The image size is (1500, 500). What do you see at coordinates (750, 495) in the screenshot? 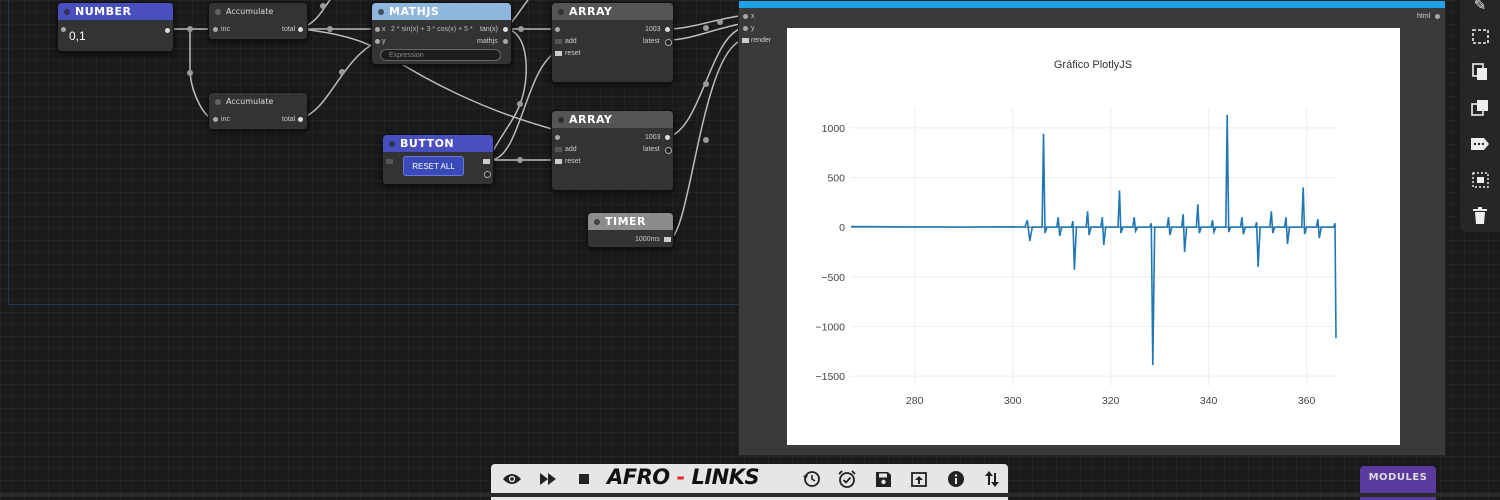
I see `horizontal-scrollbar` at bounding box center [750, 495].